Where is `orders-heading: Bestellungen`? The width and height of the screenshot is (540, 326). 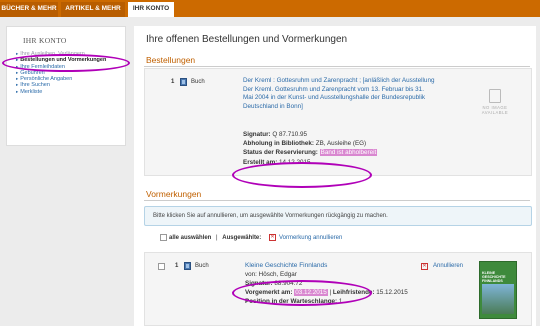
orders-heading: Bestellungen is located at coordinates (171, 60).